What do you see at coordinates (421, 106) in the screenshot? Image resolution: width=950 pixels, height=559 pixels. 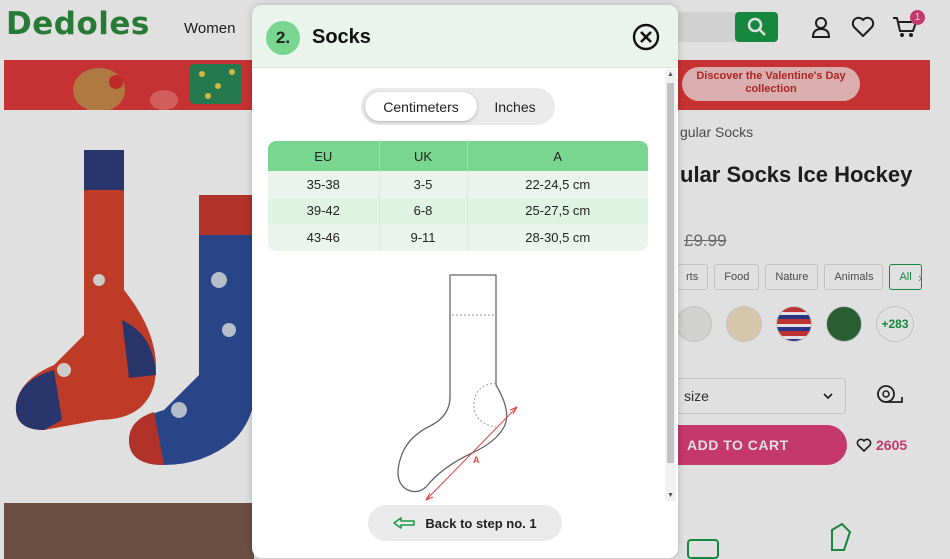 I see `centimeters-tab: Centimeters` at bounding box center [421, 106].